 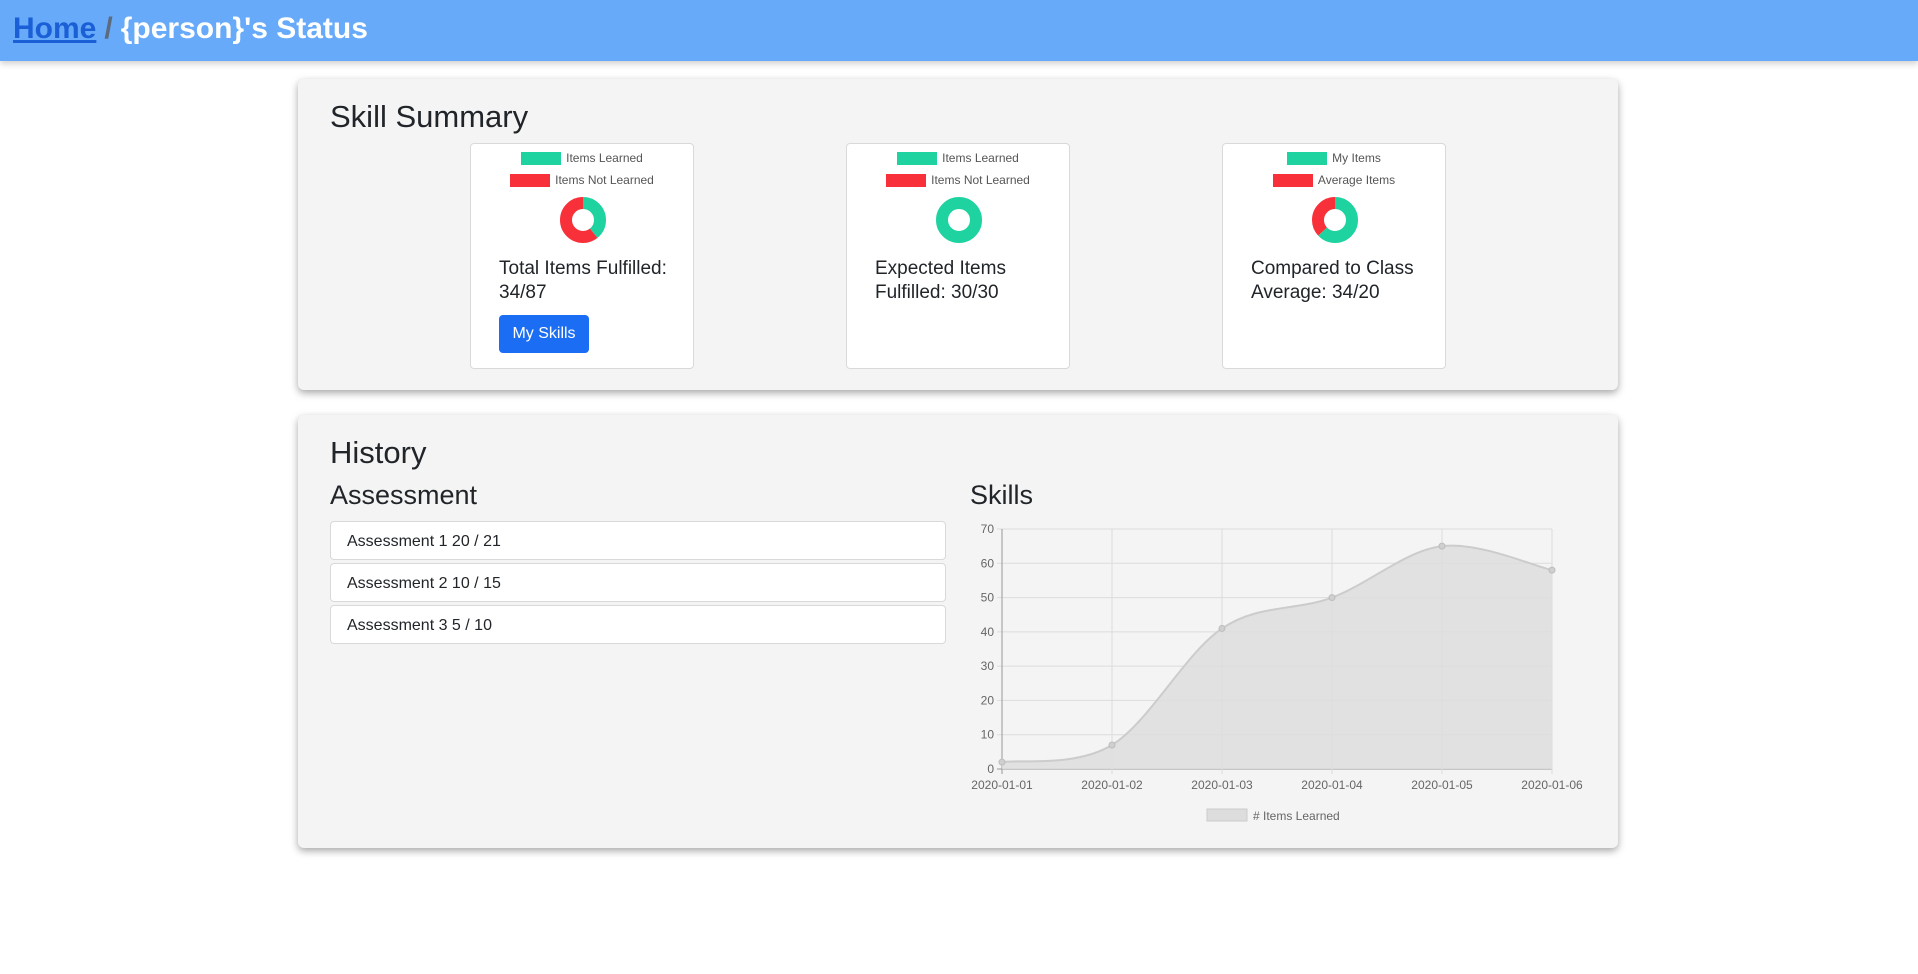 What do you see at coordinates (988, 700) in the screenshot?
I see `y-tick-label: 20` at bounding box center [988, 700].